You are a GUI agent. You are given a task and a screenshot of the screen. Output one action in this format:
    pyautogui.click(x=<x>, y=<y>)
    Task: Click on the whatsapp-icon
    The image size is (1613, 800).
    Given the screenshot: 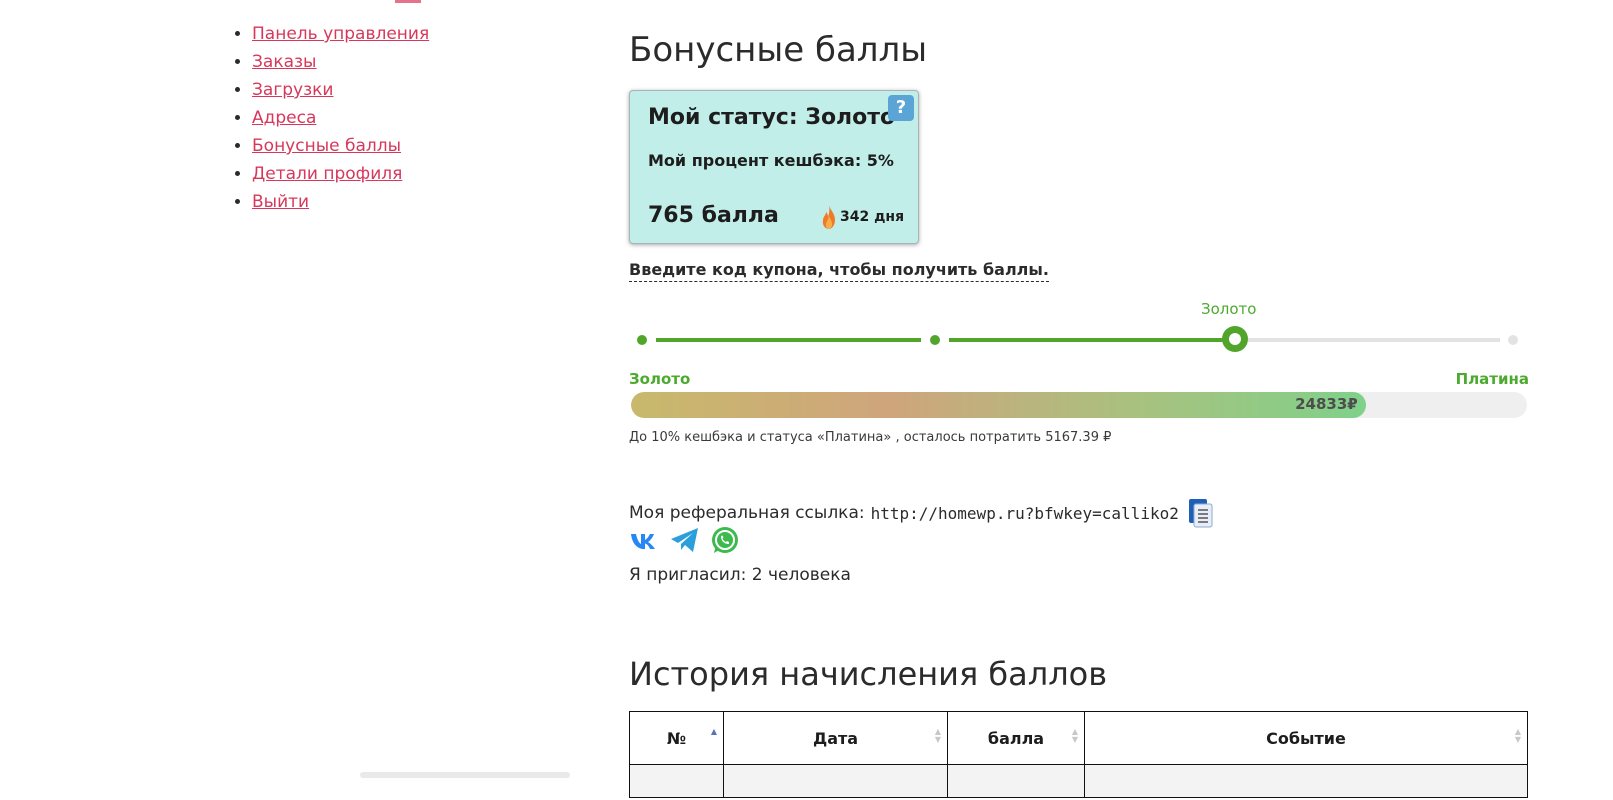 What is the action you would take?
    pyautogui.click(x=725, y=540)
    